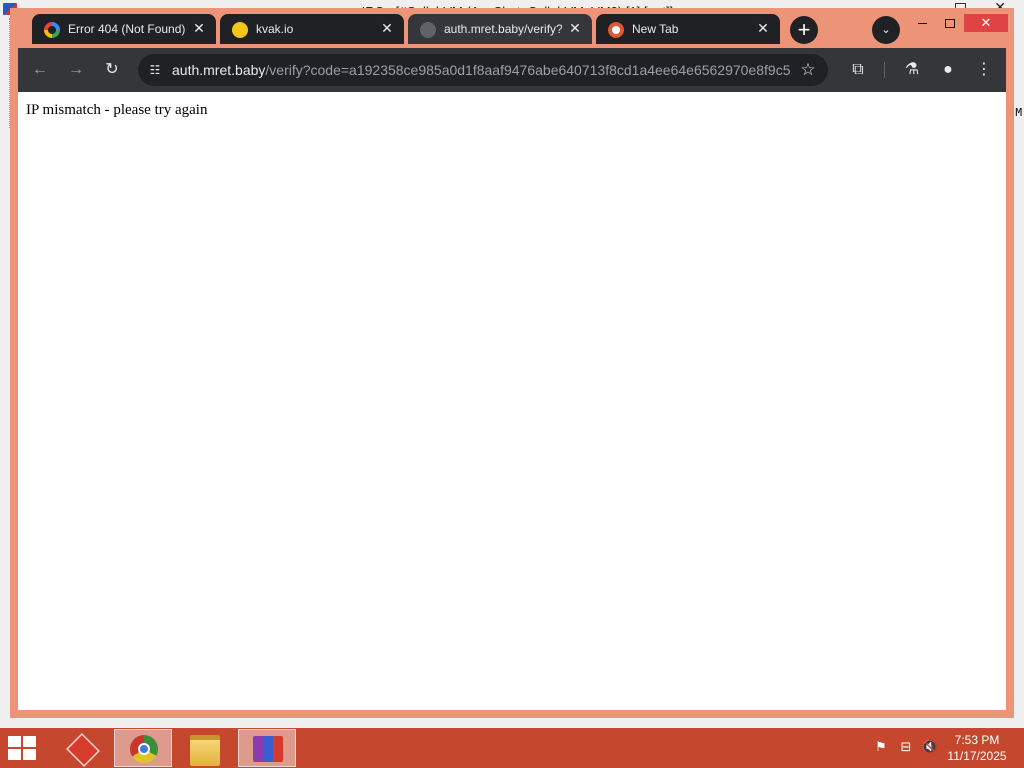 This screenshot has width=1024, height=768. I want to click on maximize-button, so click(950, 23).